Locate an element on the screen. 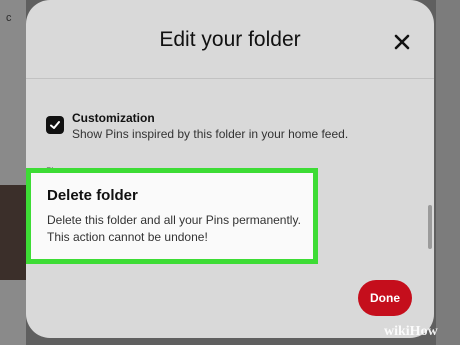 The width and height of the screenshot is (460, 345). customization-label: Customization is located at coordinates (113, 118).